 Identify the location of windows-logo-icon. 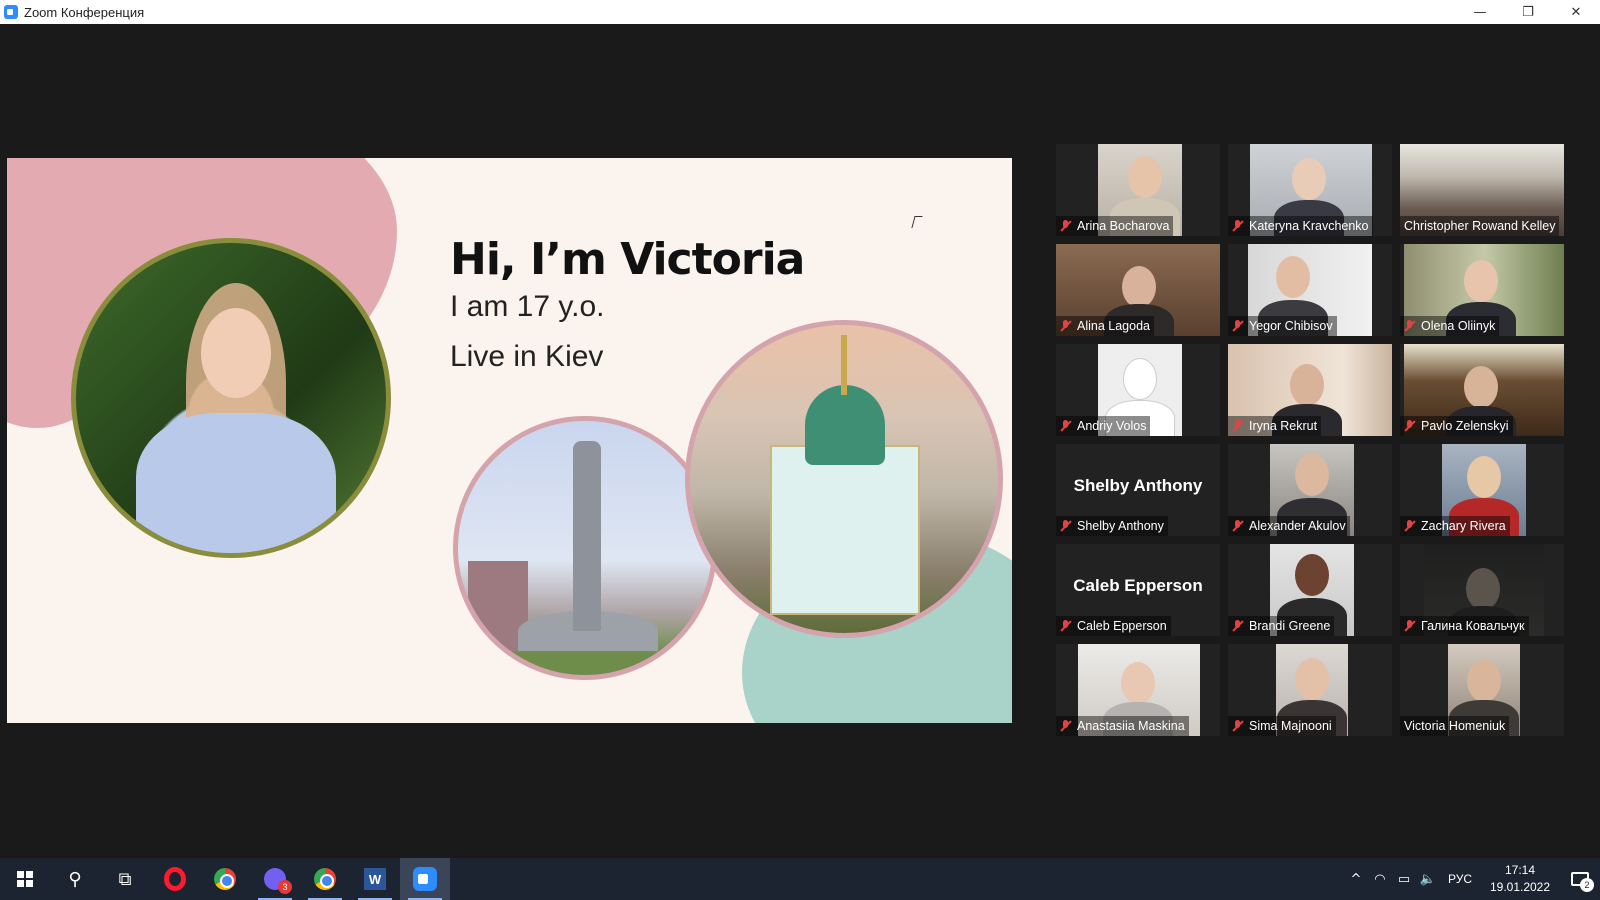
(25, 879).